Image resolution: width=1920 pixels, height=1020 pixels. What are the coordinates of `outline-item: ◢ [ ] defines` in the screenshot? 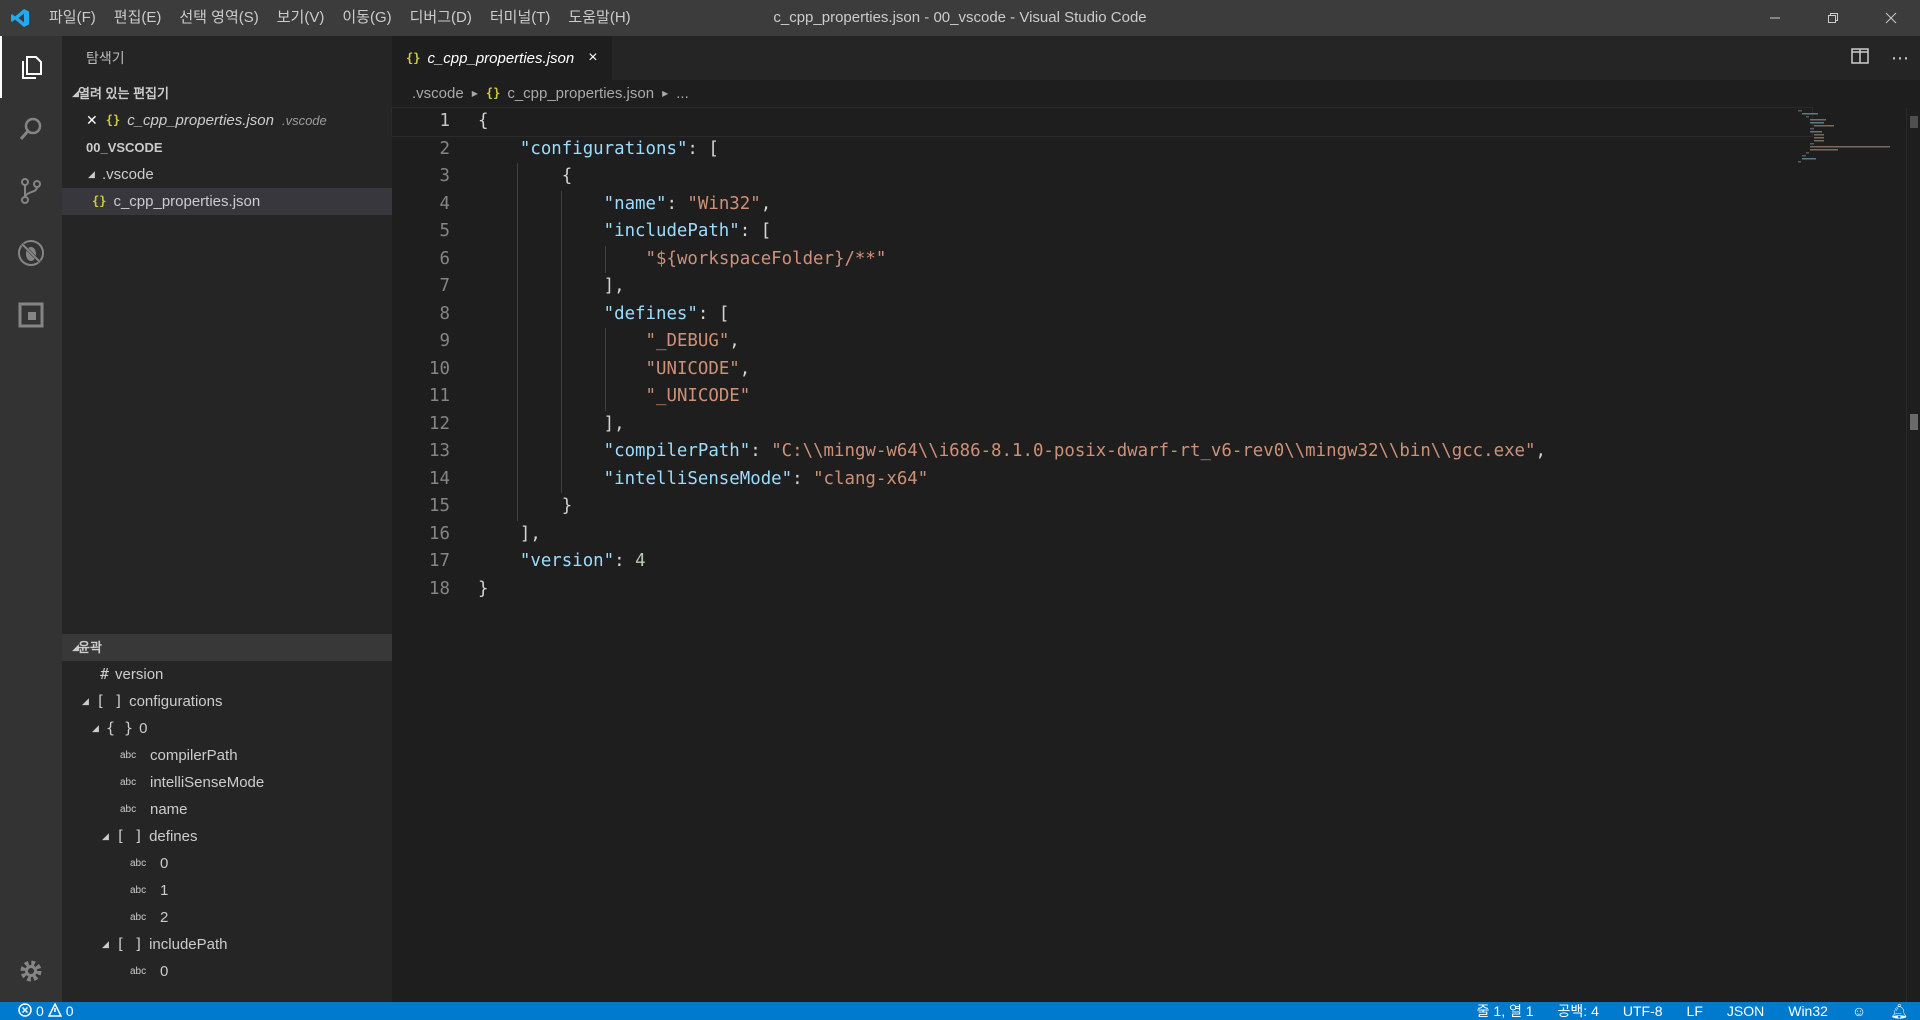 It's located at (227, 836).